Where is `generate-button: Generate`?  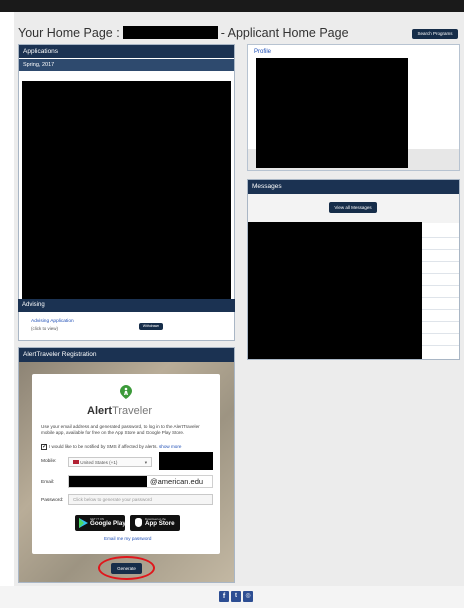 generate-button: Generate is located at coordinates (126, 568).